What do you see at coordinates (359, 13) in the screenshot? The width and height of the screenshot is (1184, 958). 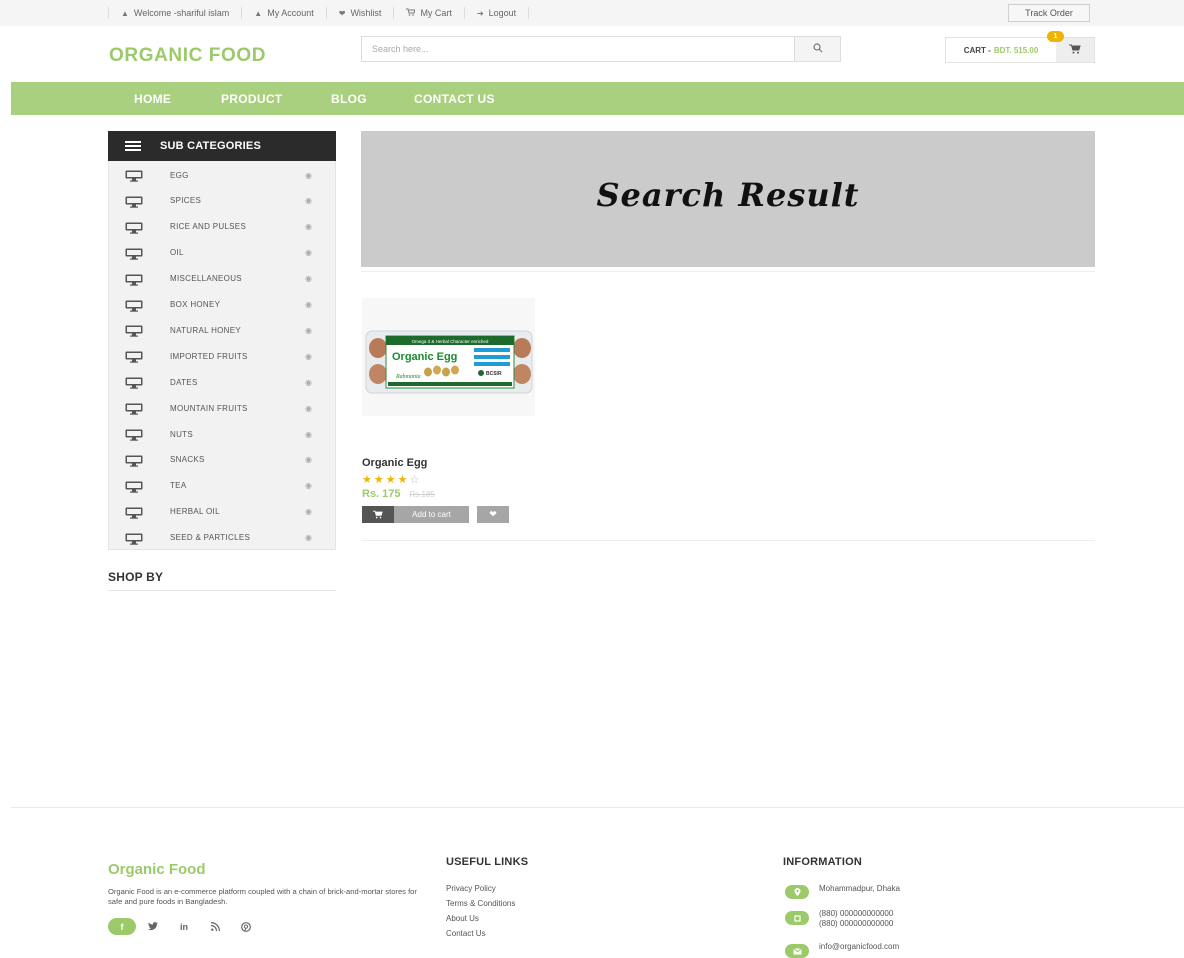 I see `wishlist-link: ❤ Wishlist` at bounding box center [359, 13].